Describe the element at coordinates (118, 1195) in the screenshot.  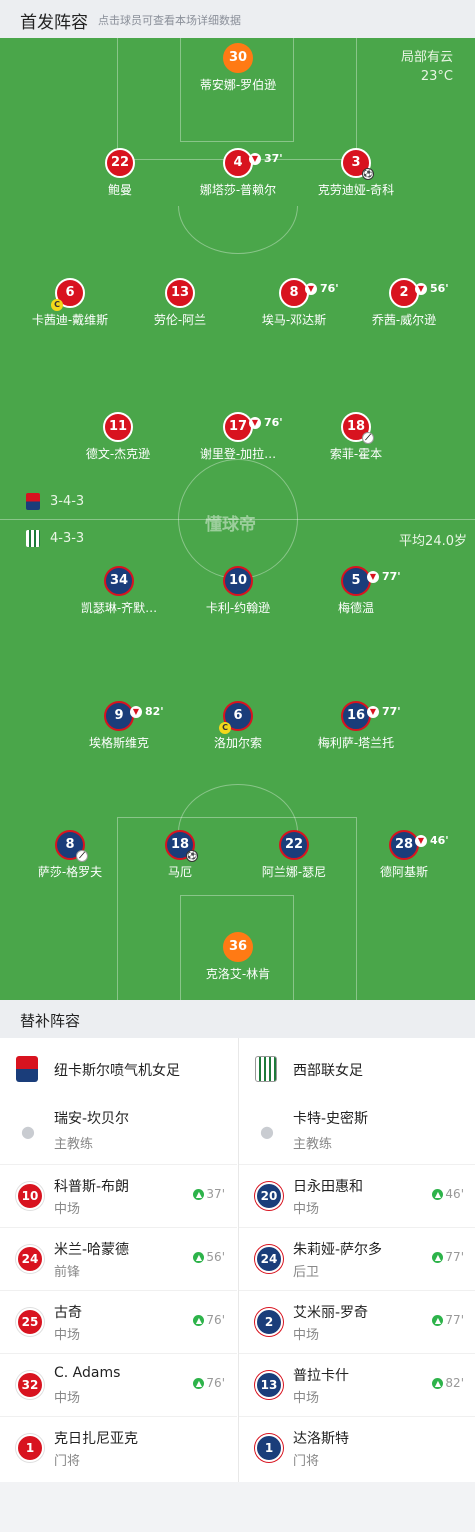
I see `sub-player-row: 10 科普斯-布朗 中场 ▲ 37'` at that location.